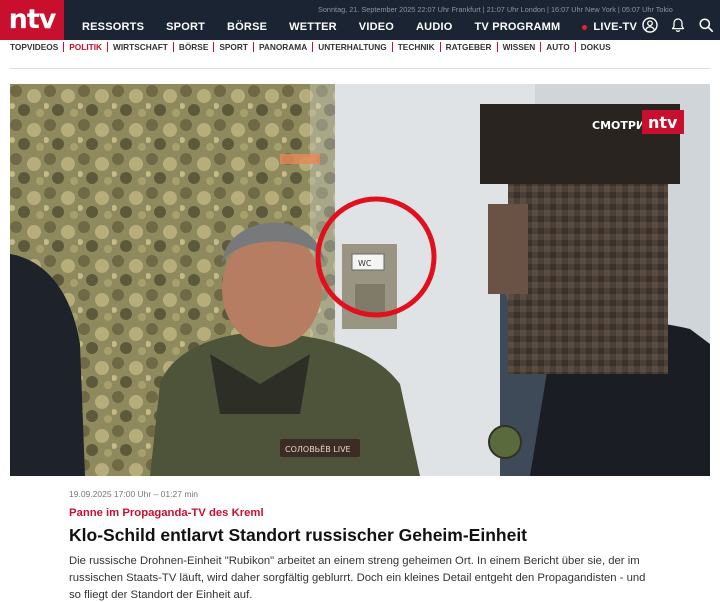 The image size is (720, 602). I want to click on patch-text: СОЛОВЬЁВ LIVE, so click(318, 449).